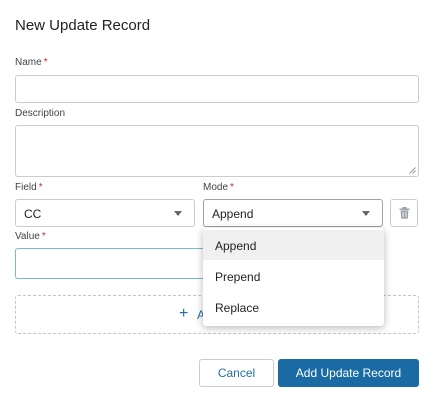 The image size is (438, 399). I want to click on value-label: Value *, so click(30, 236).